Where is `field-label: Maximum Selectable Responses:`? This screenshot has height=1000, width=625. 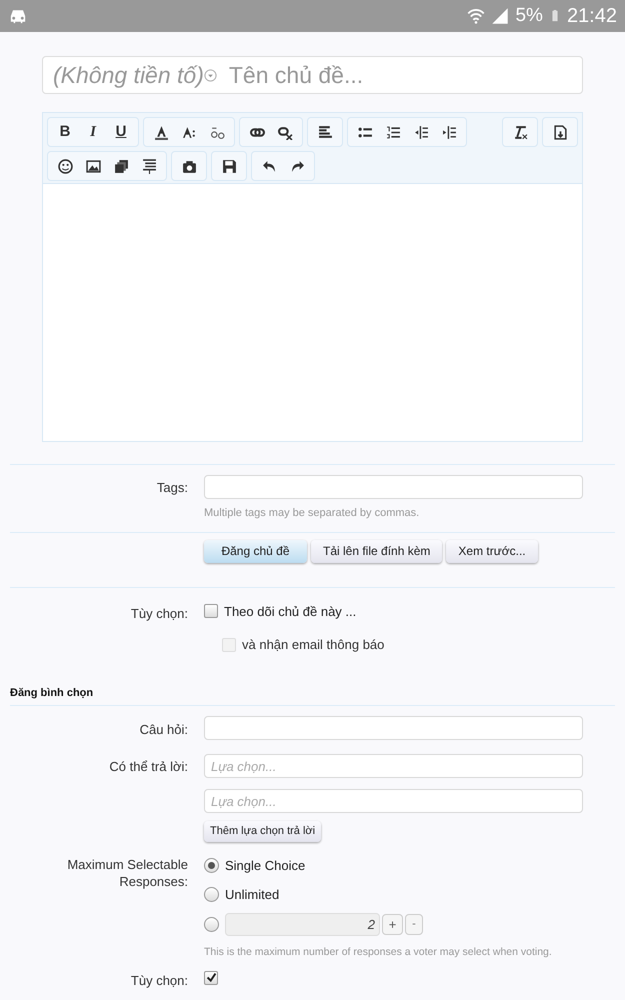 field-label: Maximum Selectable Responses: is located at coordinates (127, 873).